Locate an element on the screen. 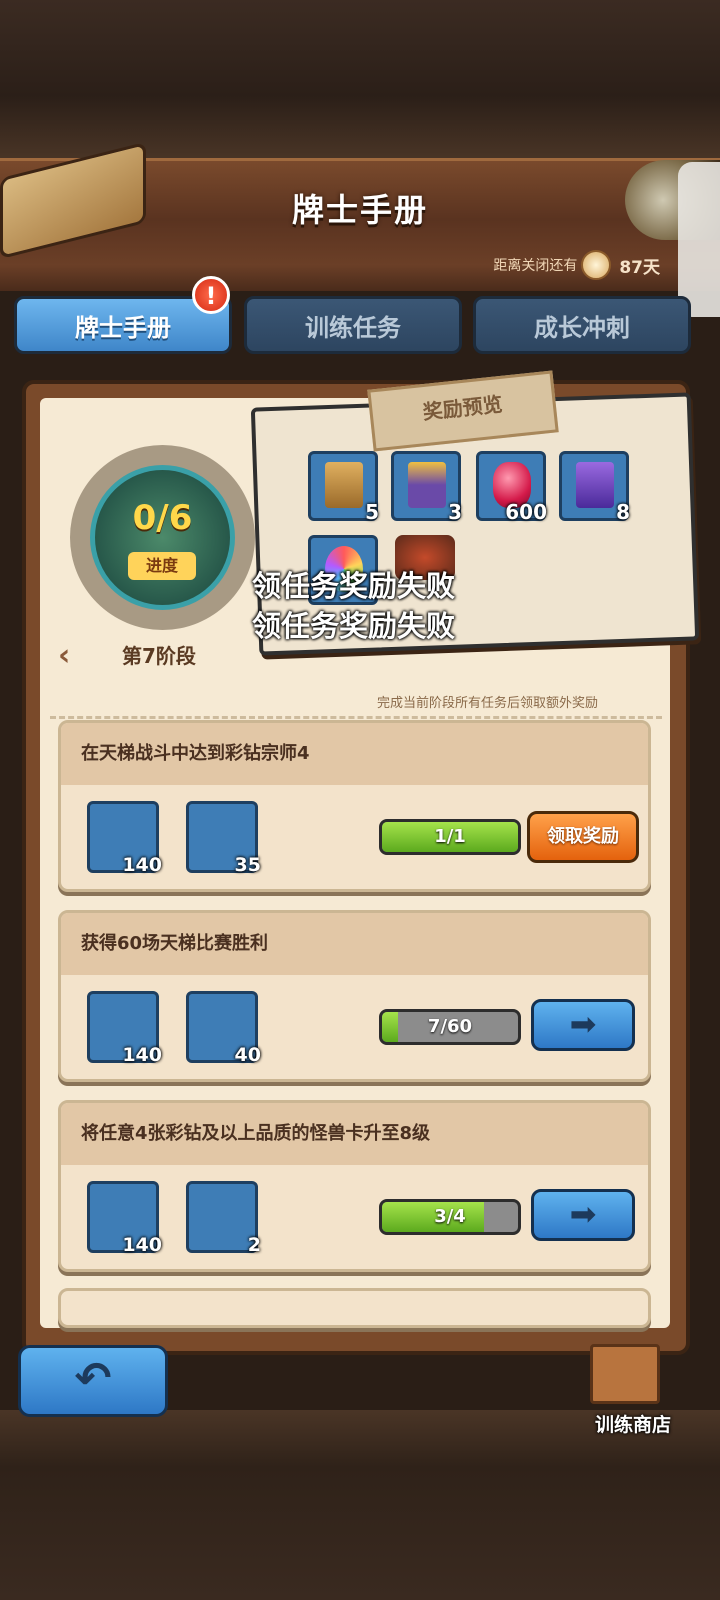 This screenshot has width=720, height=1600. tab-training-tasks: 训练任务 is located at coordinates (353, 325).